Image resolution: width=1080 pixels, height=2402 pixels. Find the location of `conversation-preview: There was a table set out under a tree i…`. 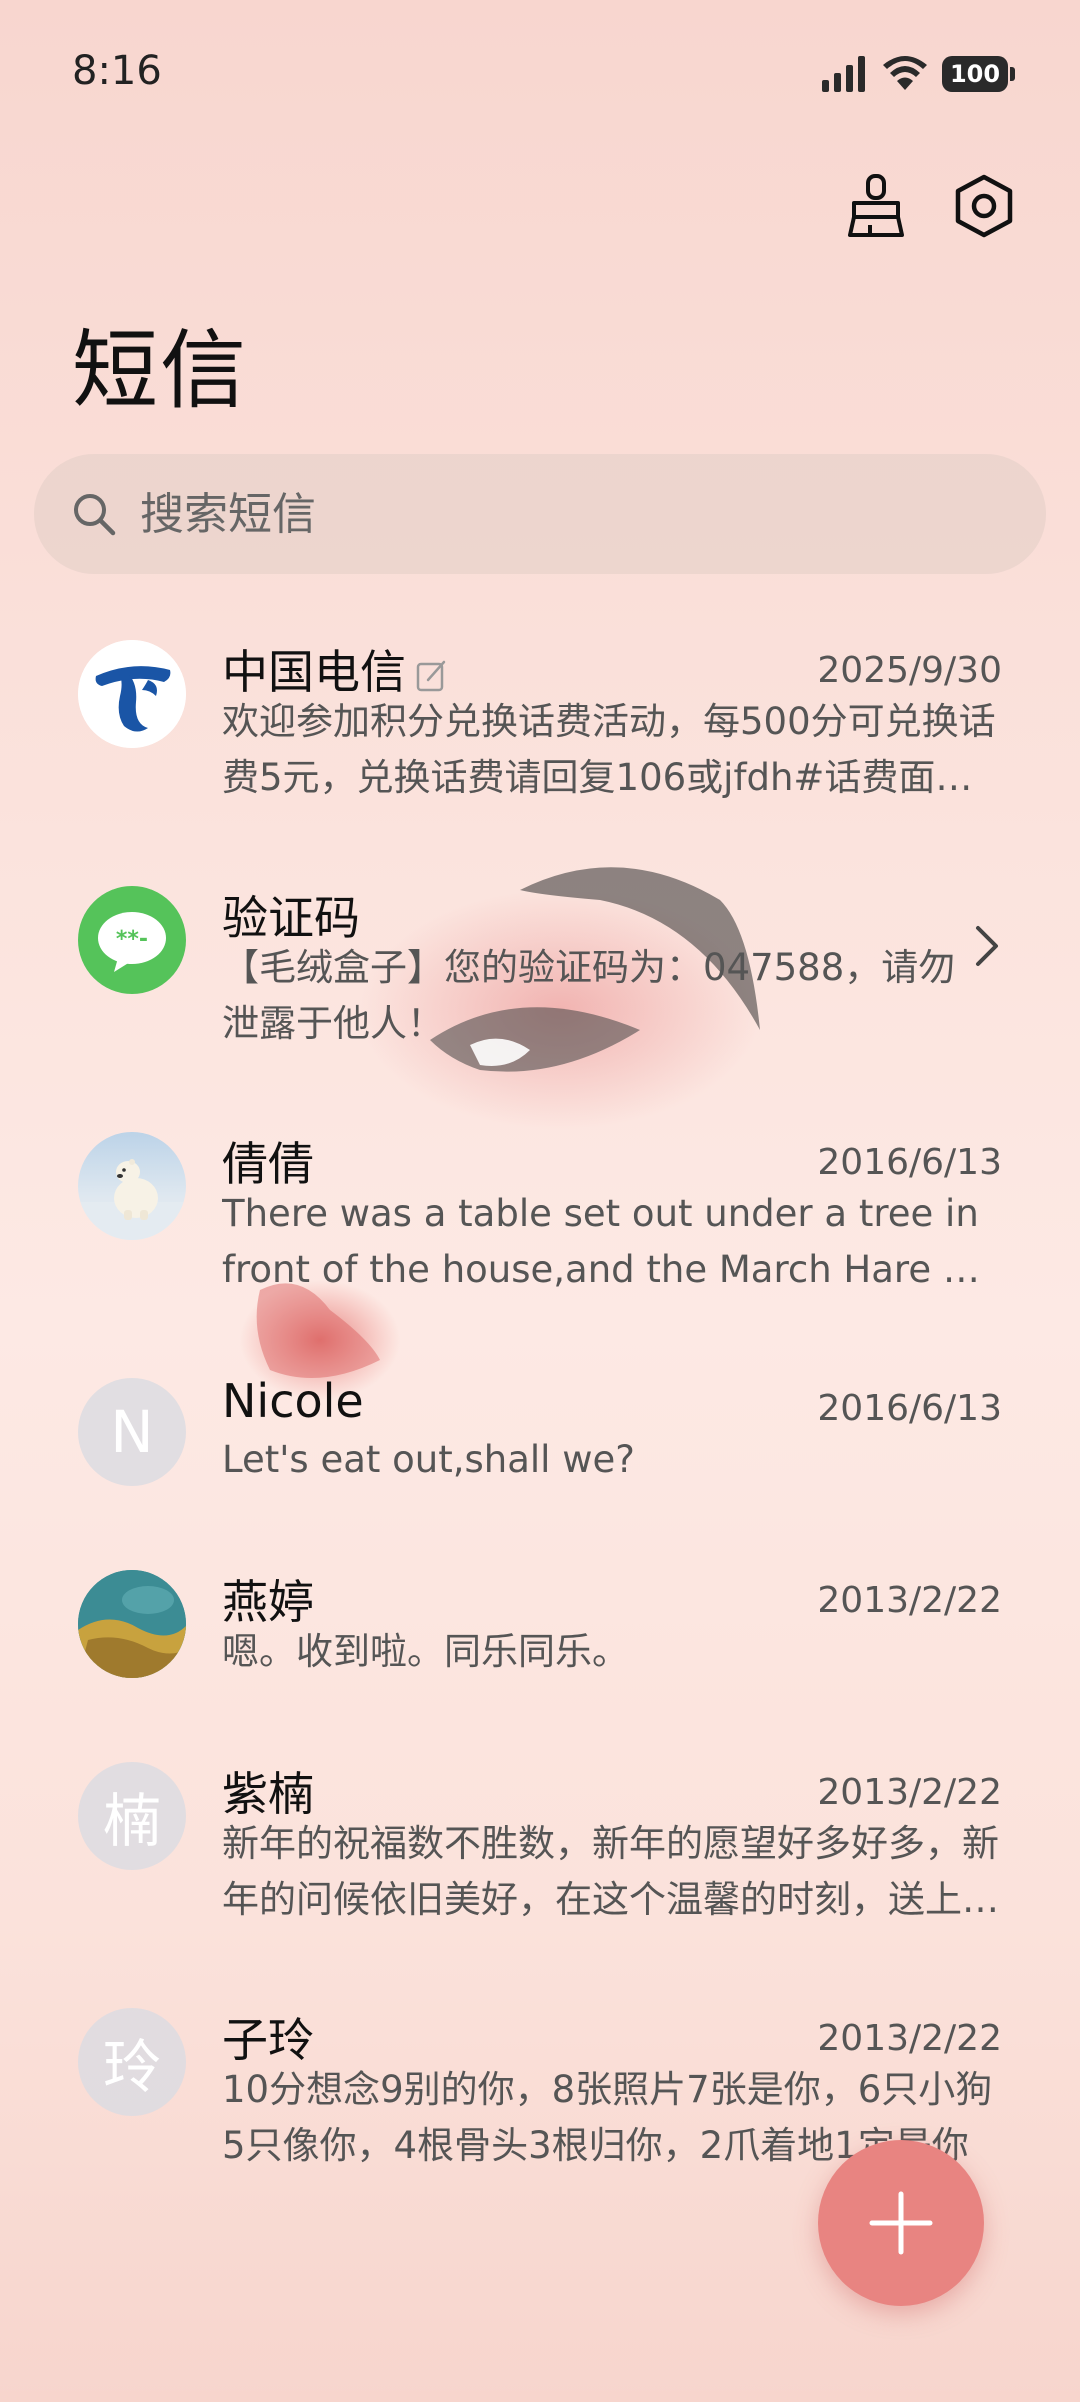

conversation-preview: There was a table set out under a tree i… is located at coordinates (605, 1241).